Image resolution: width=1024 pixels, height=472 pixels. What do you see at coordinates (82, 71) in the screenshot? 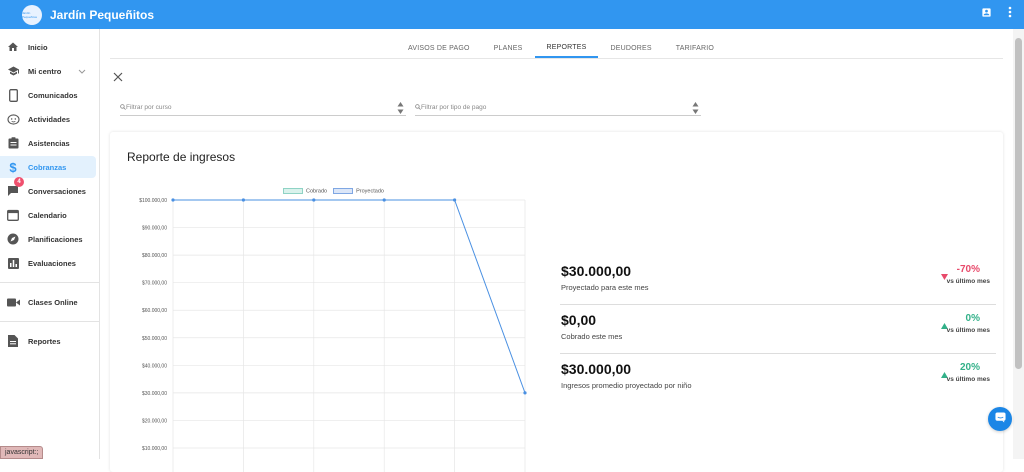
I see `chevron-down-icon` at bounding box center [82, 71].